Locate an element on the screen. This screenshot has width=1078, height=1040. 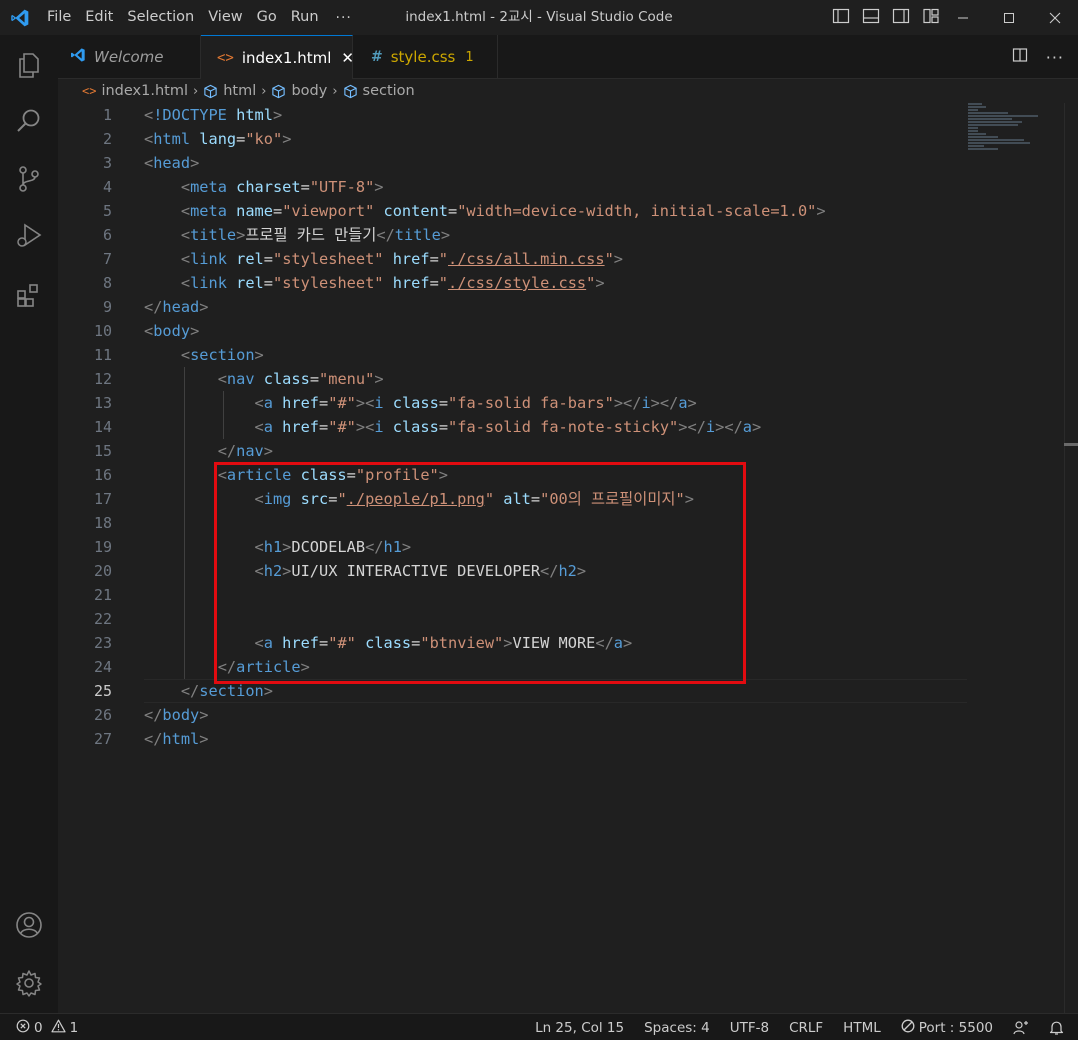
tab-label: index1.html is located at coordinates (286, 58).